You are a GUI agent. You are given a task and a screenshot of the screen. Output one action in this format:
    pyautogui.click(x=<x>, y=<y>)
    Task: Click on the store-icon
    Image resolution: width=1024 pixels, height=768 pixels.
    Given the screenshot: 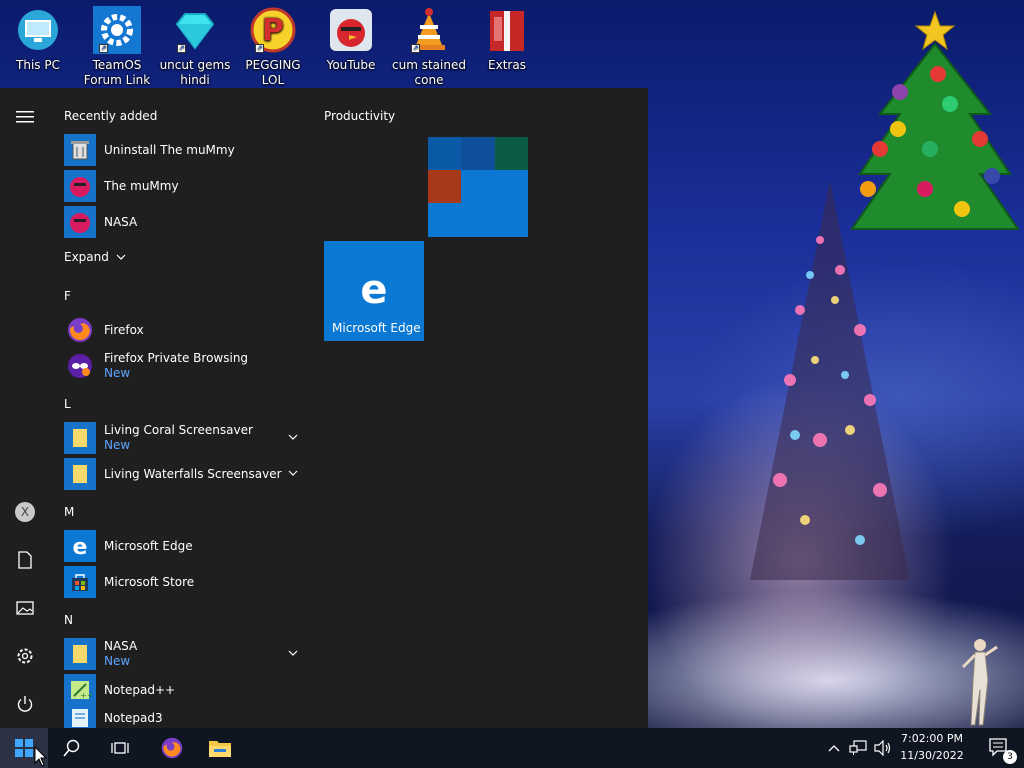 What is the action you would take?
    pyautogui.click(x=80, y=582)
    